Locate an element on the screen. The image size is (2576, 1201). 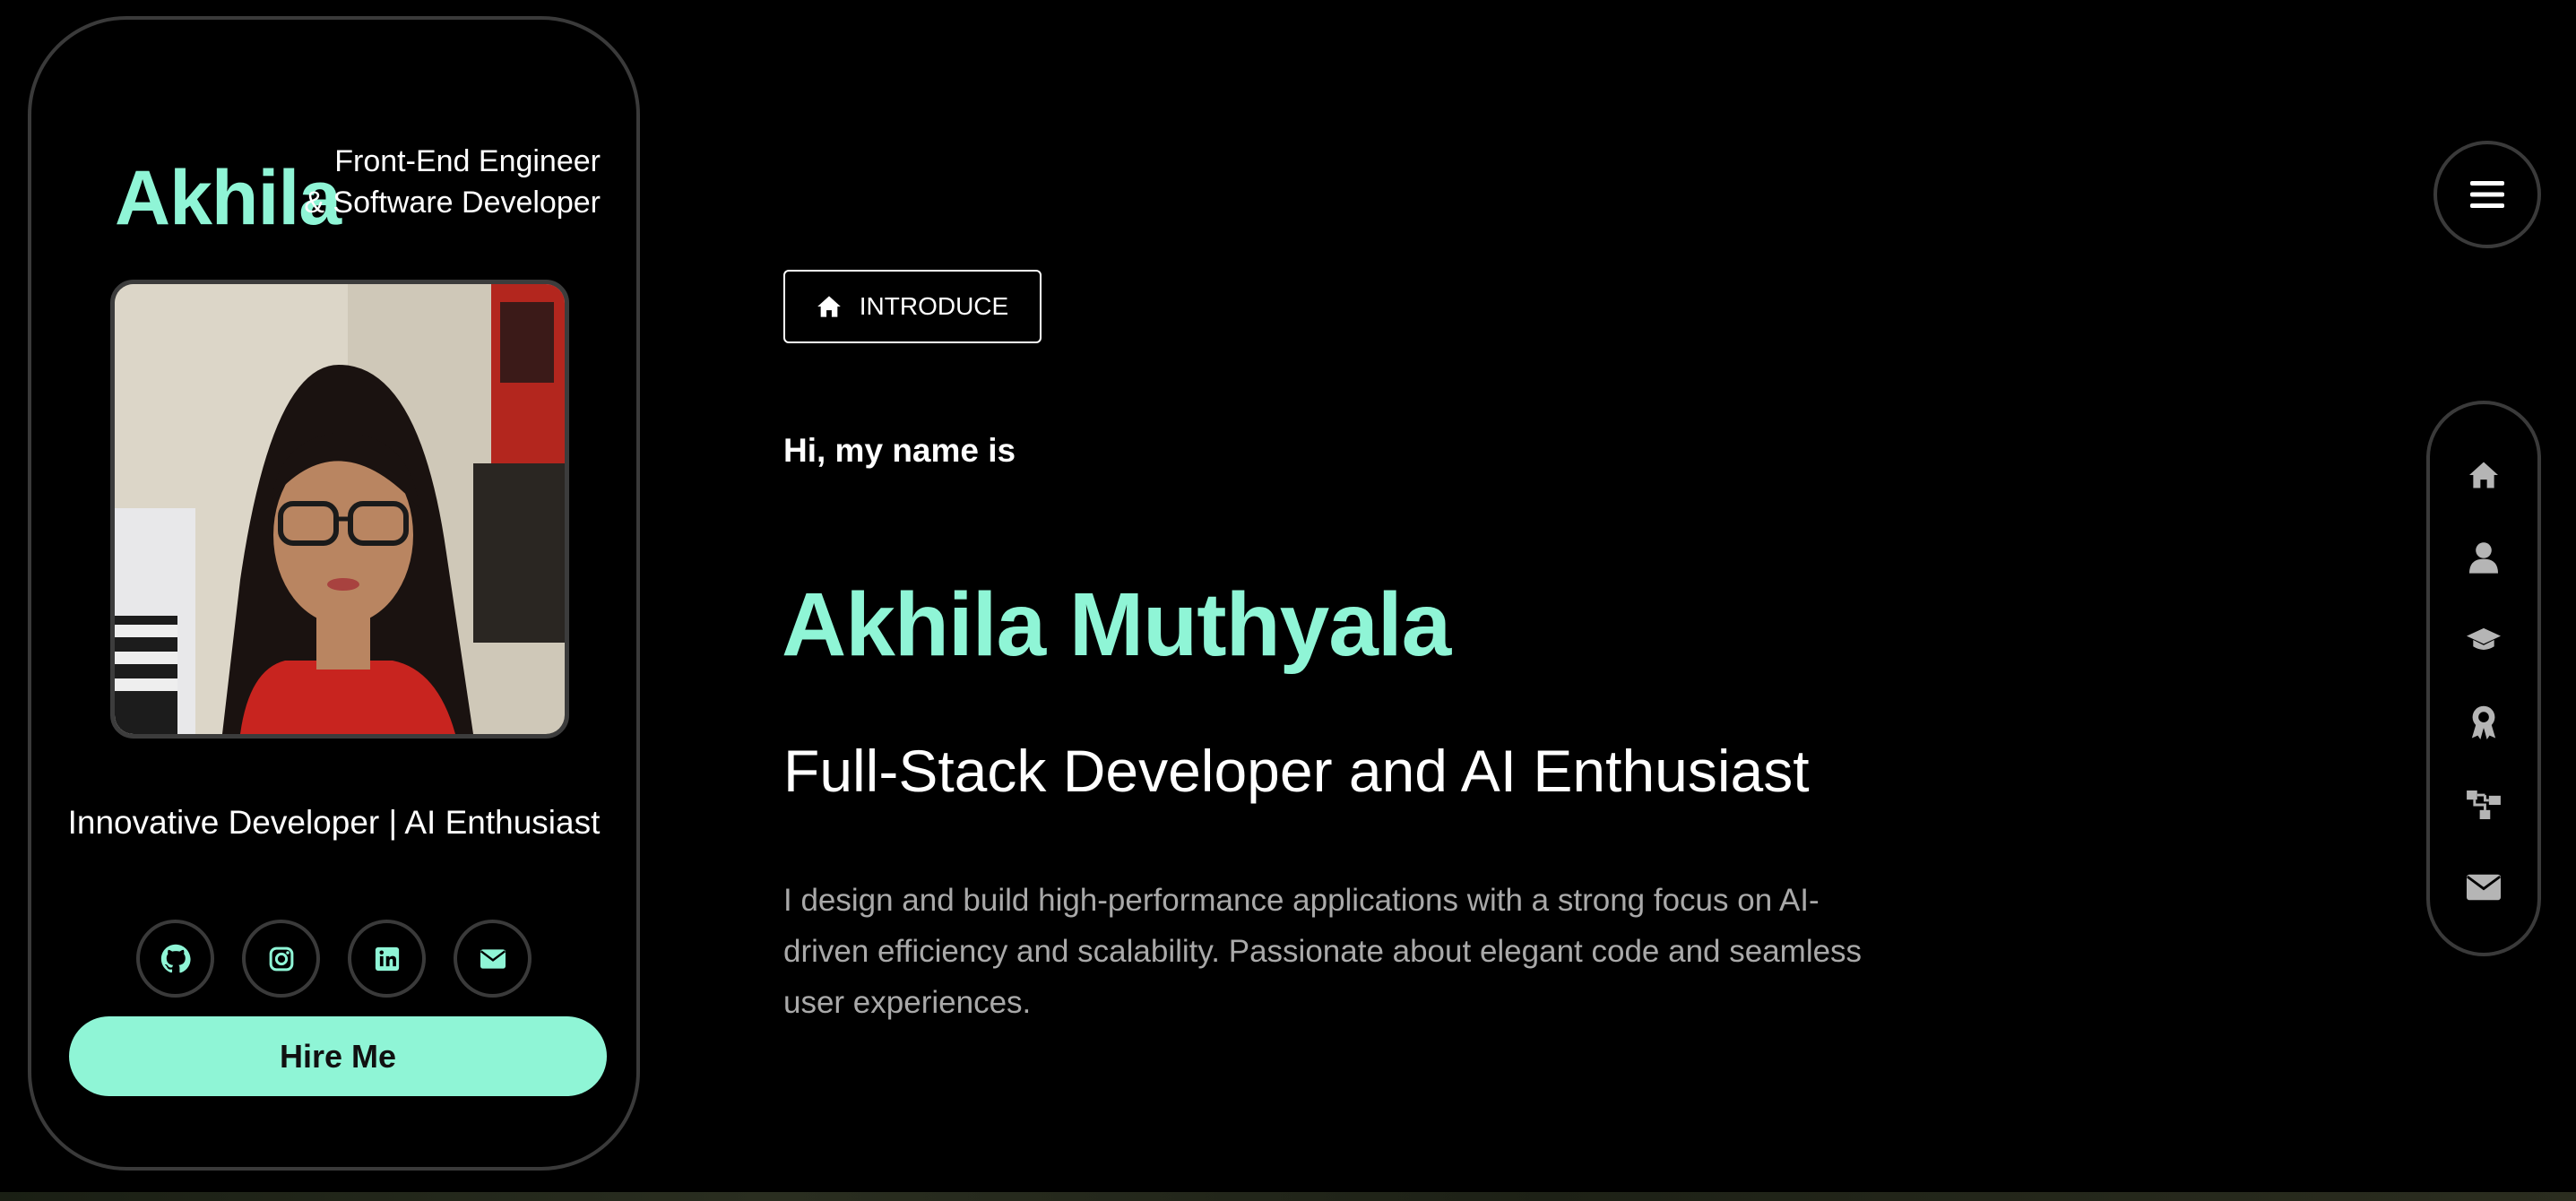
sitemap-icon is located at coordinates (2484, 805).